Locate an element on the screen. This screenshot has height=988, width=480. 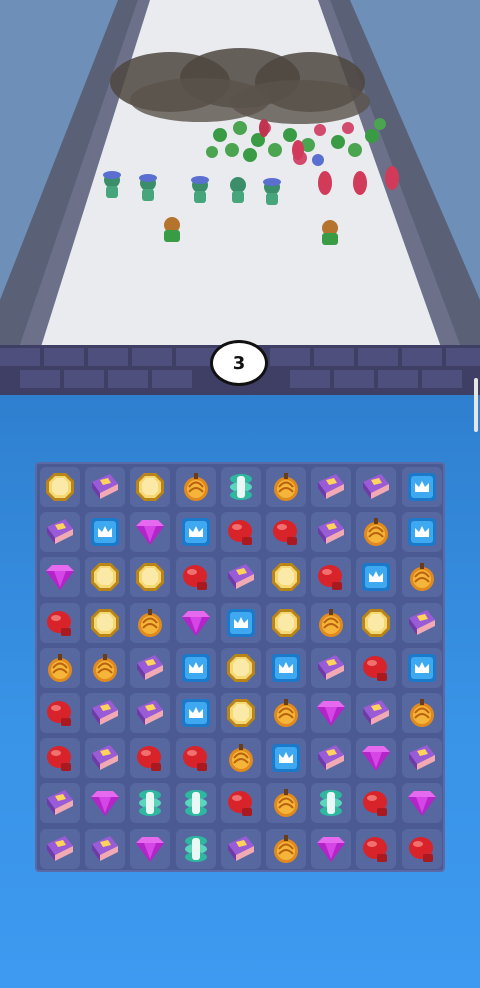
gem-gold-icon is located at coordinates (60, 487).